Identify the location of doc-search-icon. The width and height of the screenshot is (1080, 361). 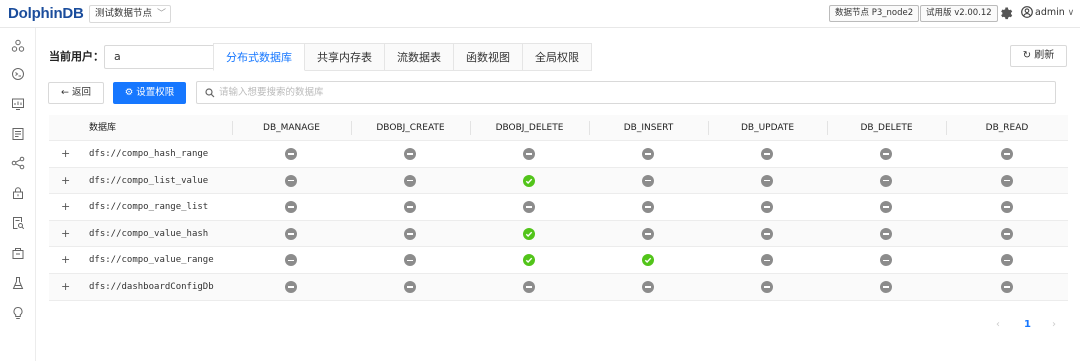
(18, 223).